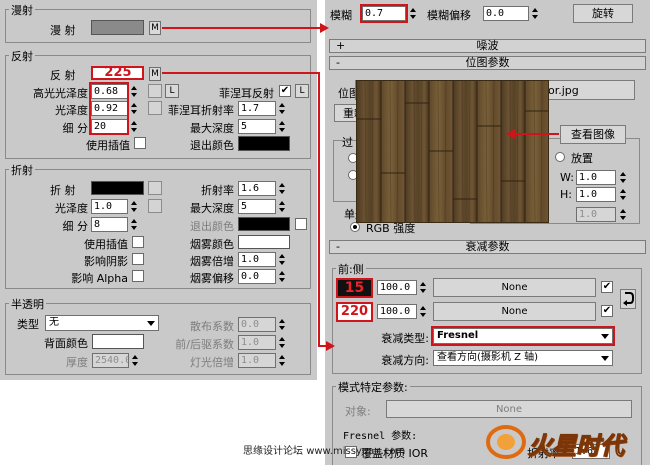 This screenshot has width=650, height=465. What do you see at coordinates (282, 188) in the screenshot?
I see `refract-ior-spinner` at bounding box center [282, 188].